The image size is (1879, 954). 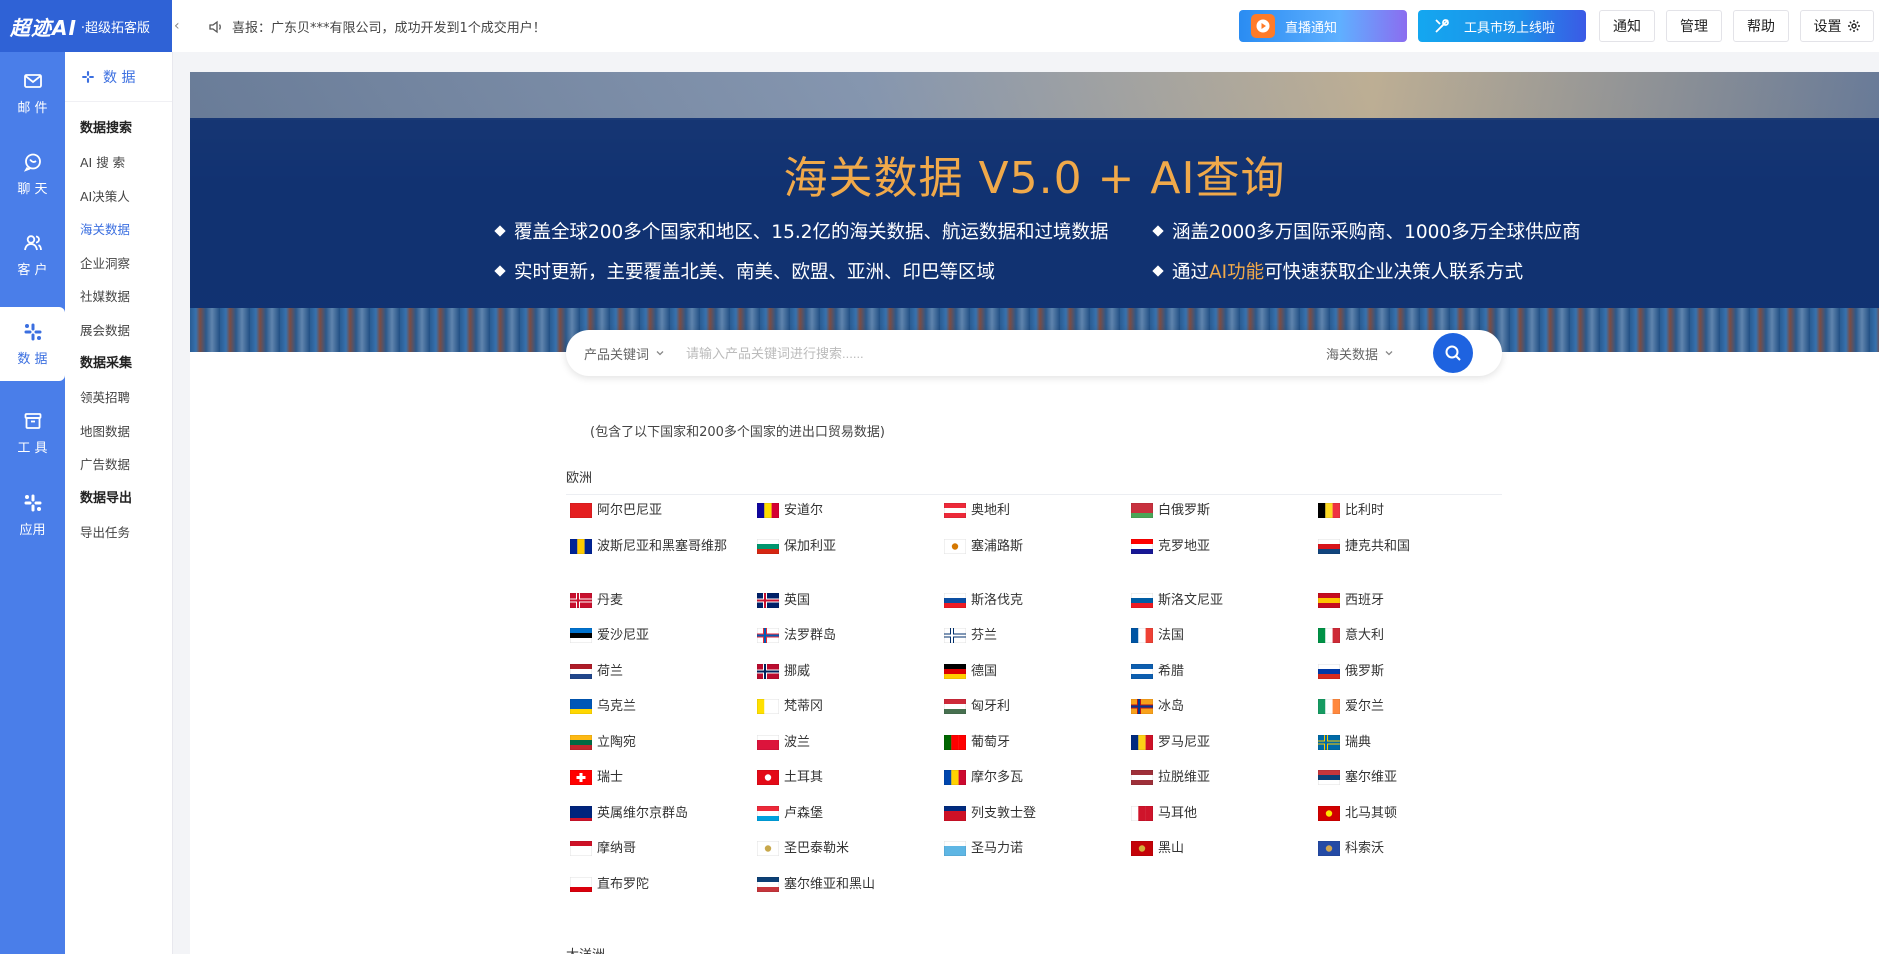 I want to click on country-item: 科索沃, so click(x=1411, y=856).